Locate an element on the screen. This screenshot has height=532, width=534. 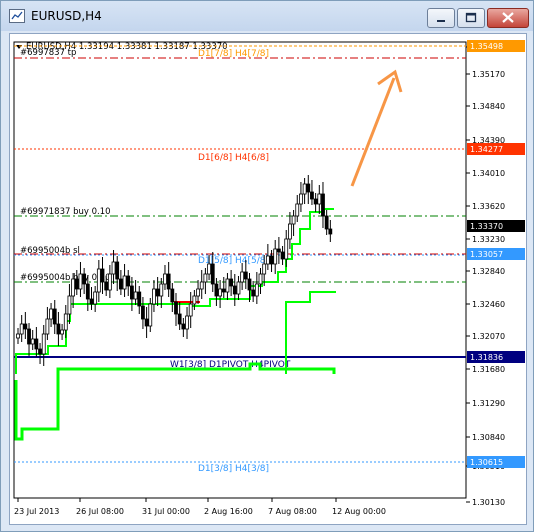
price-tick-label: 1.32460 is located at coordinates (488, 304).